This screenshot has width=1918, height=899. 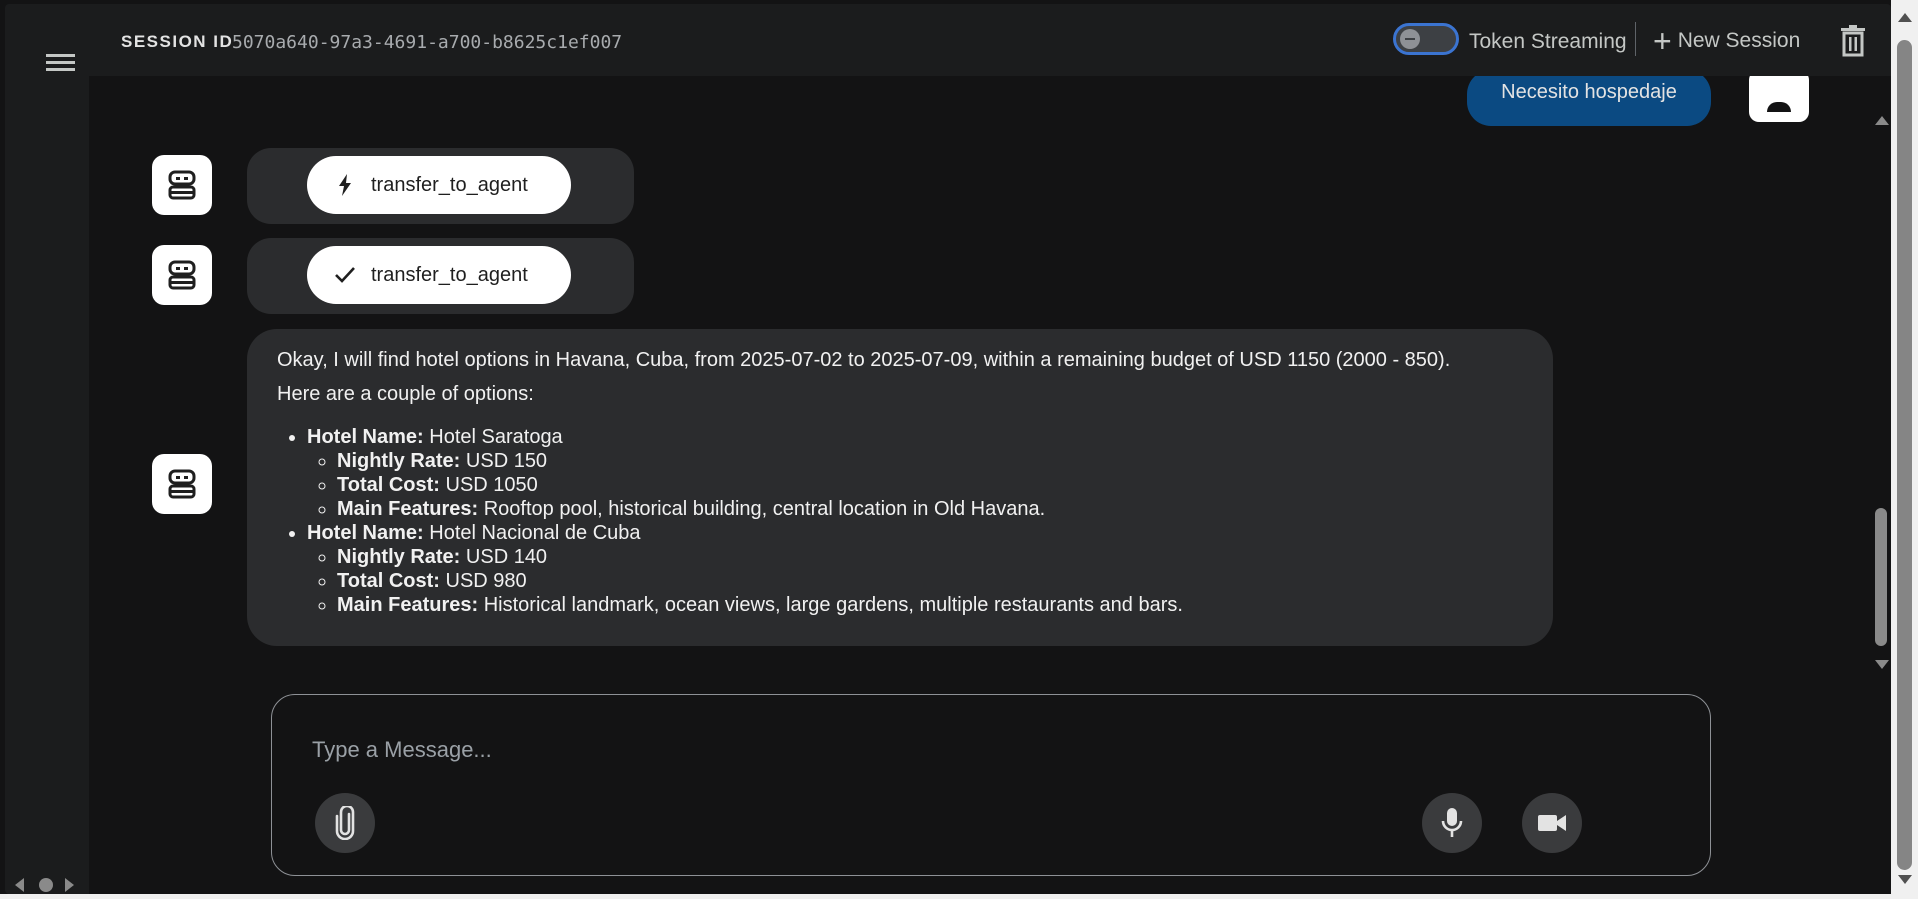 What do you see at coordinates (1881, 389) in the screenshot?
I see `chat-scrollbar` at bounding box center [1881, 389].